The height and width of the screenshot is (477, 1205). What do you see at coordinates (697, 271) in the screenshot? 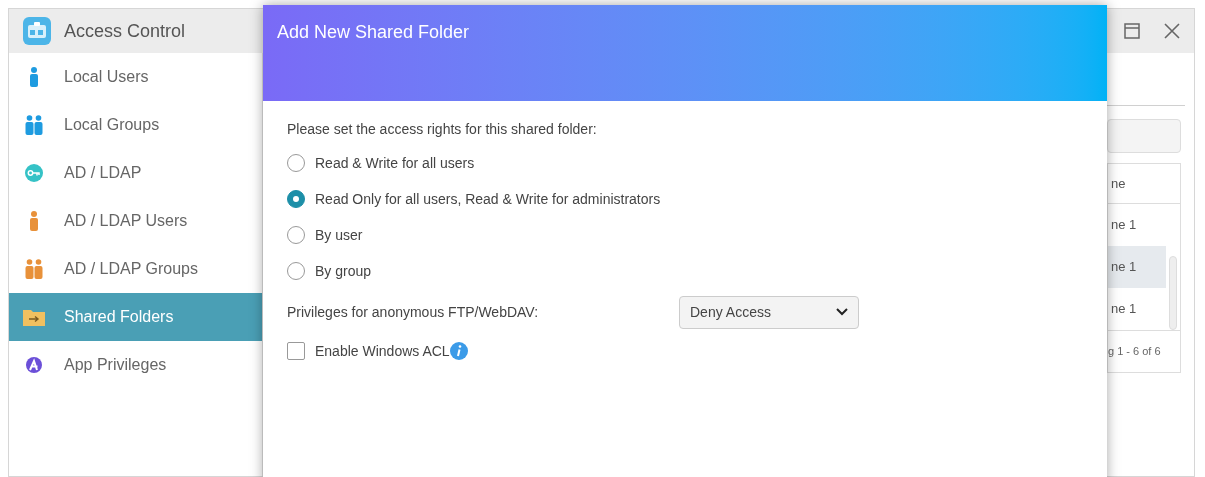
I see `radio-option: By group` at bounding box center [697, 271].